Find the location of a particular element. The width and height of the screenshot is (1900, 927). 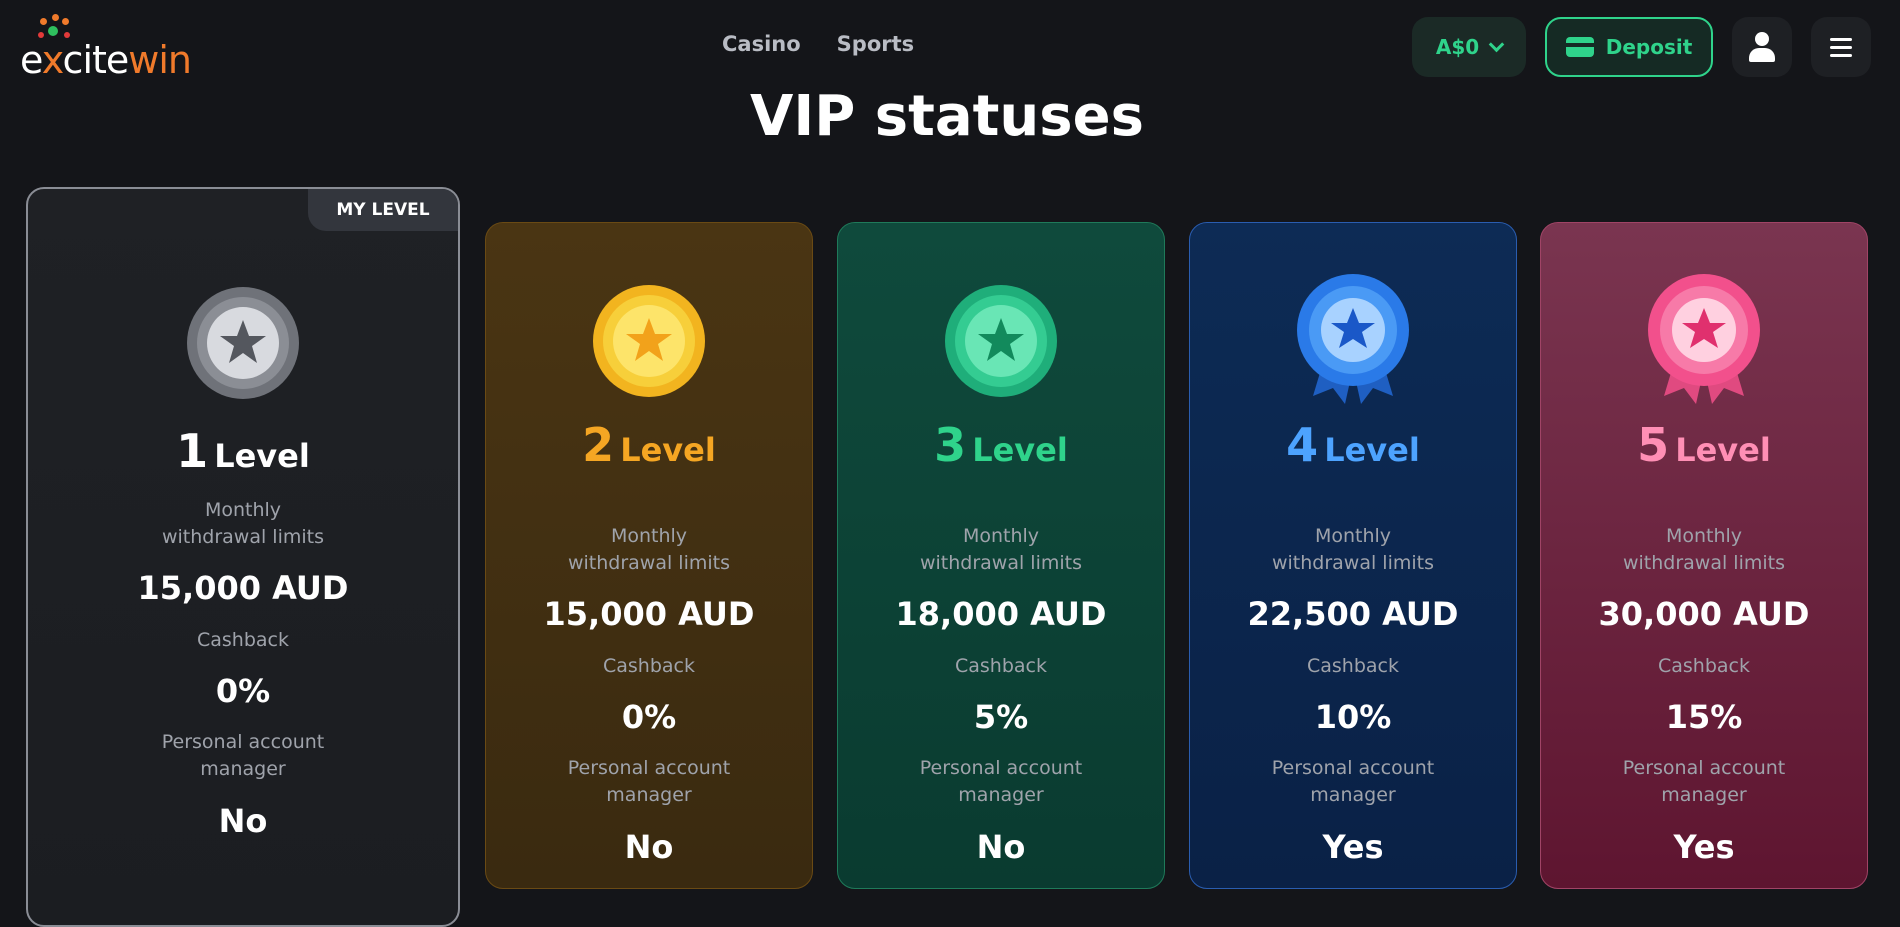

blue-ribbon-medal-icon is located at coordinates (1353, 339).